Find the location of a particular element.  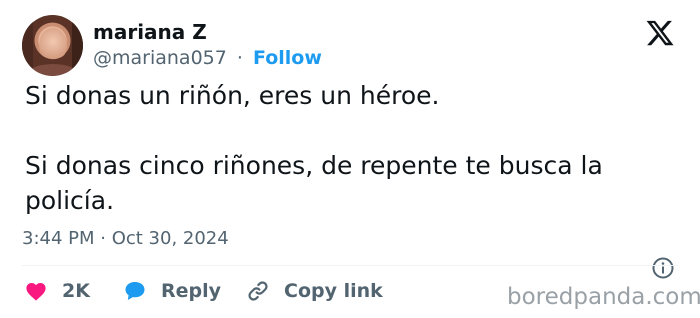

reply-button: Reply is located at coordinates (172, 291).